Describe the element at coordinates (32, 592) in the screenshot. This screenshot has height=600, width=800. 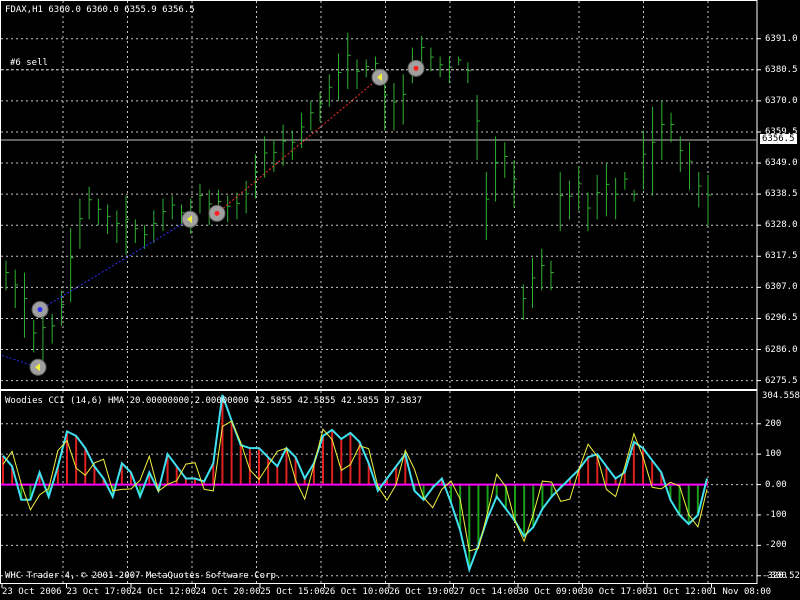
I see `time-tick-label: 23 Oct 2006` at that location.